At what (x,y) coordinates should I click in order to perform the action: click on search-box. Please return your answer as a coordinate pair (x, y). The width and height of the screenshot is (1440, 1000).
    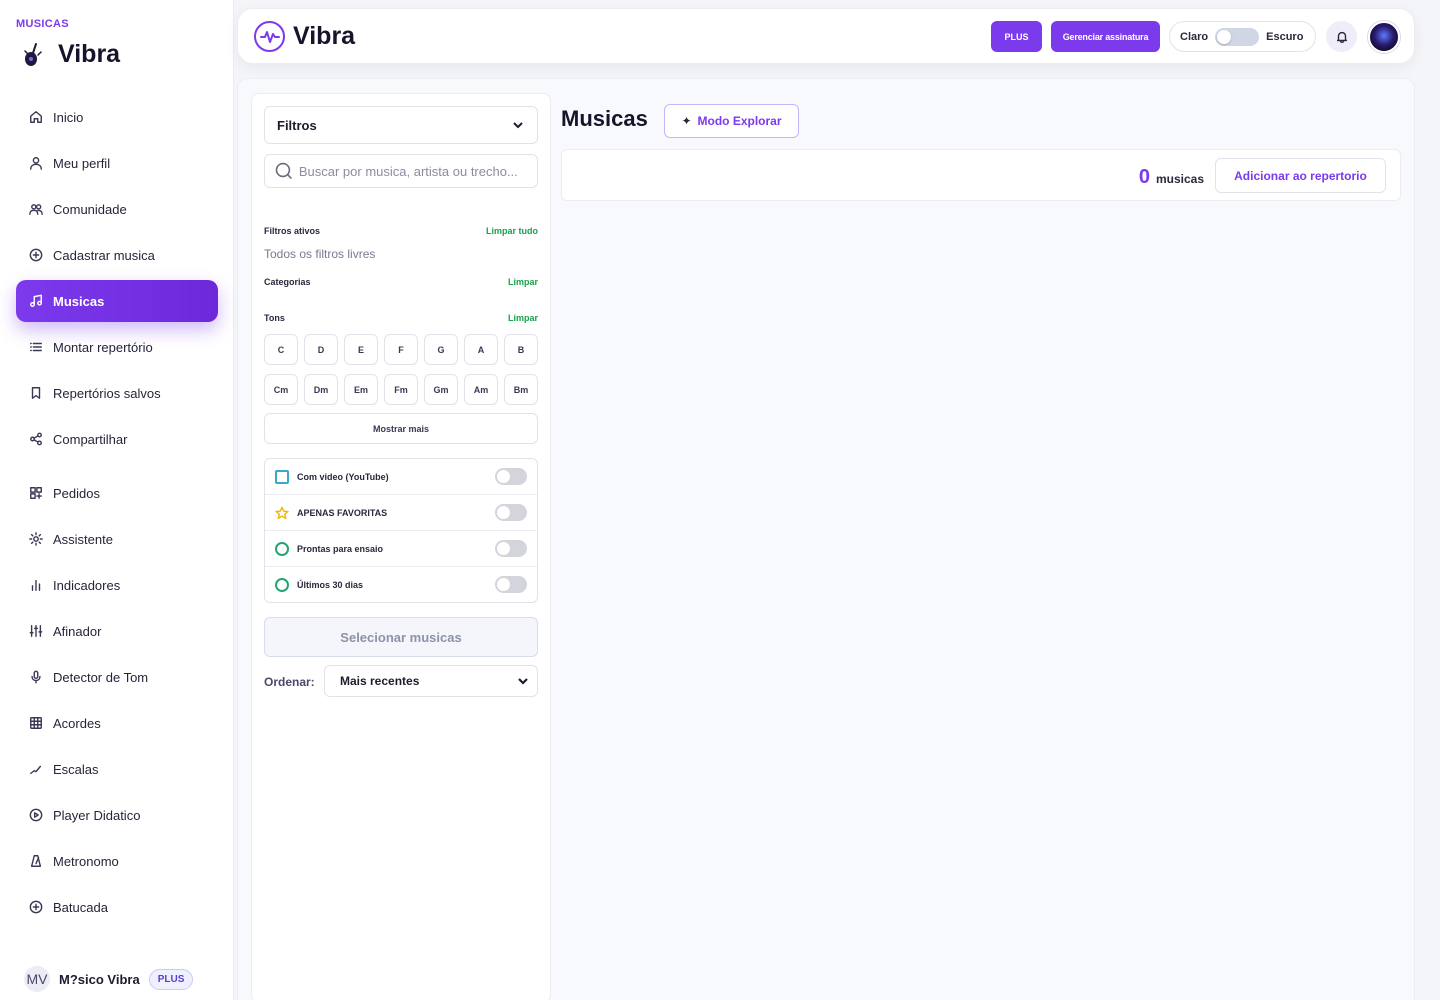
    Looking at the image, I should click on (401, 171).